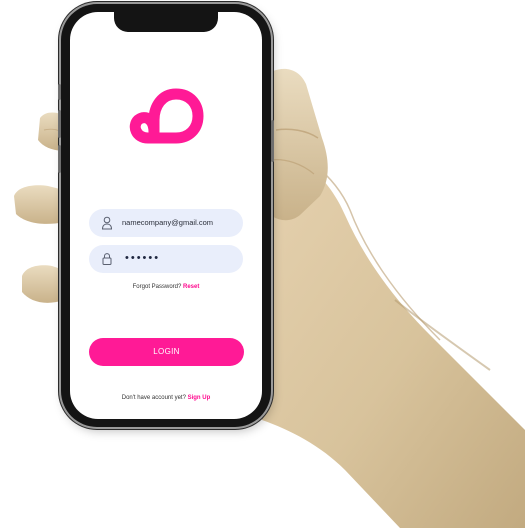 This screenshot has height=528, width=525. I want to click on forgot-password-row: Forgot Password? Reset, so click(166, 287).